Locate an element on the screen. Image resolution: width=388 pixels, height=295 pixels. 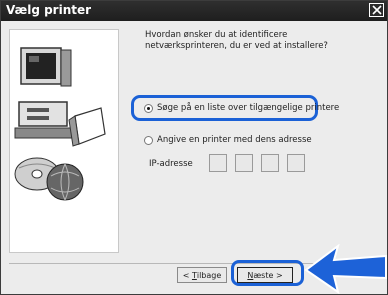
radio-address-label: Angive en printer med dens adresse is located at coordinates (234, 140).